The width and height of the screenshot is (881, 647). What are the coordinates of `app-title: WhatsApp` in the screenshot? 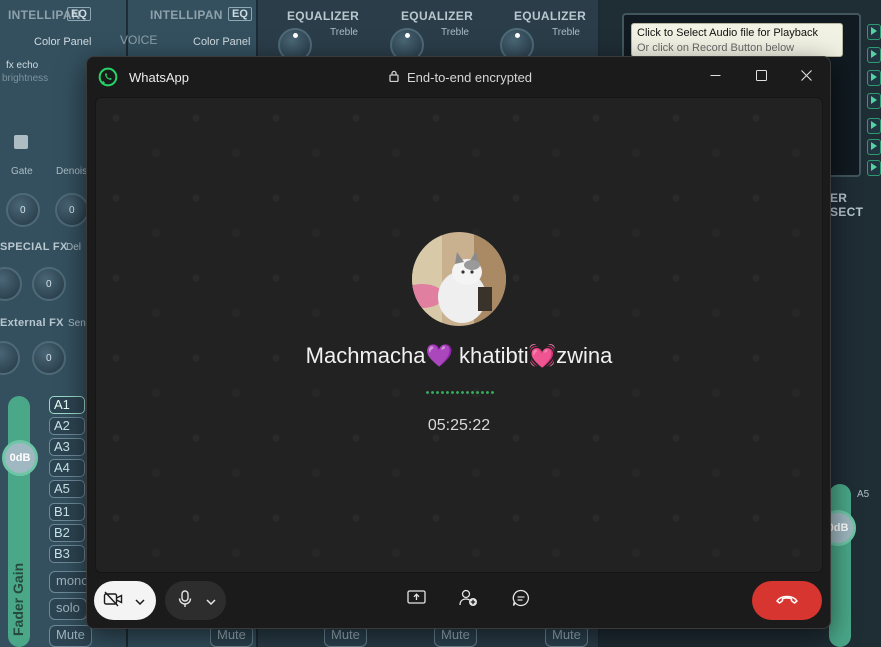 It's located at (159, 77).